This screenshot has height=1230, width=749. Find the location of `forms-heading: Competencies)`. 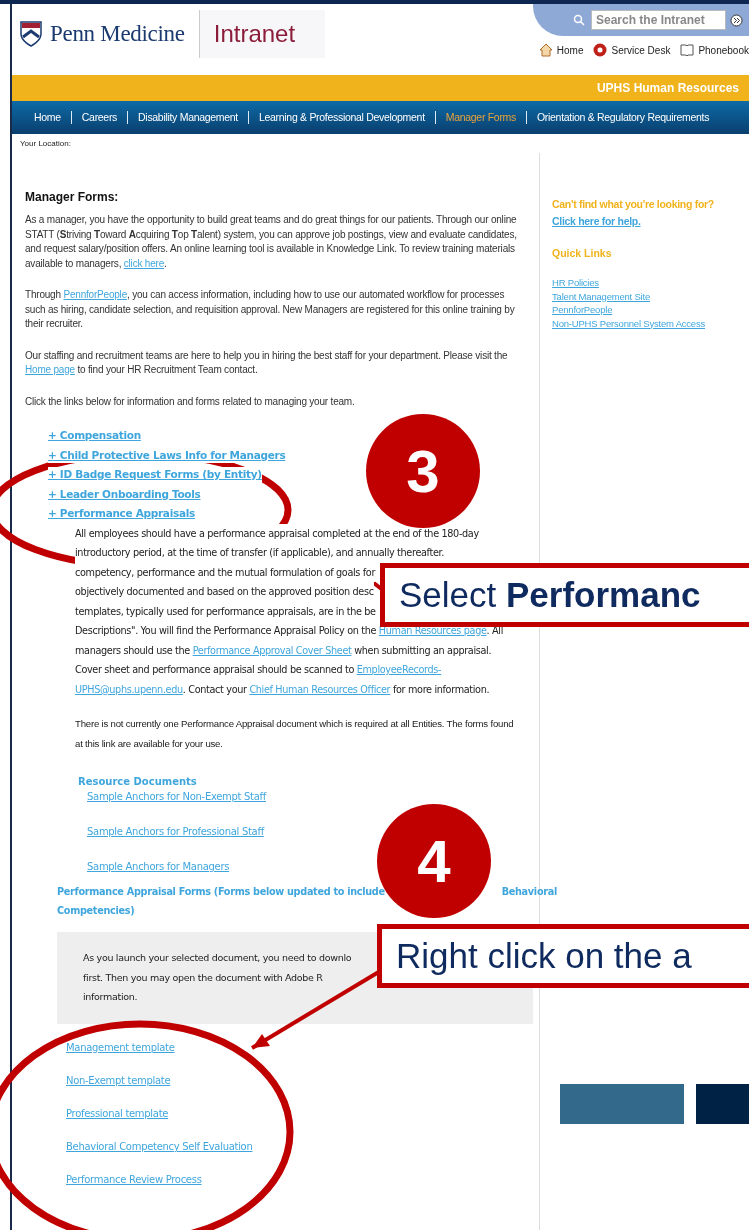

forms-heading: Competencies) is located at coordinates (96, 910).